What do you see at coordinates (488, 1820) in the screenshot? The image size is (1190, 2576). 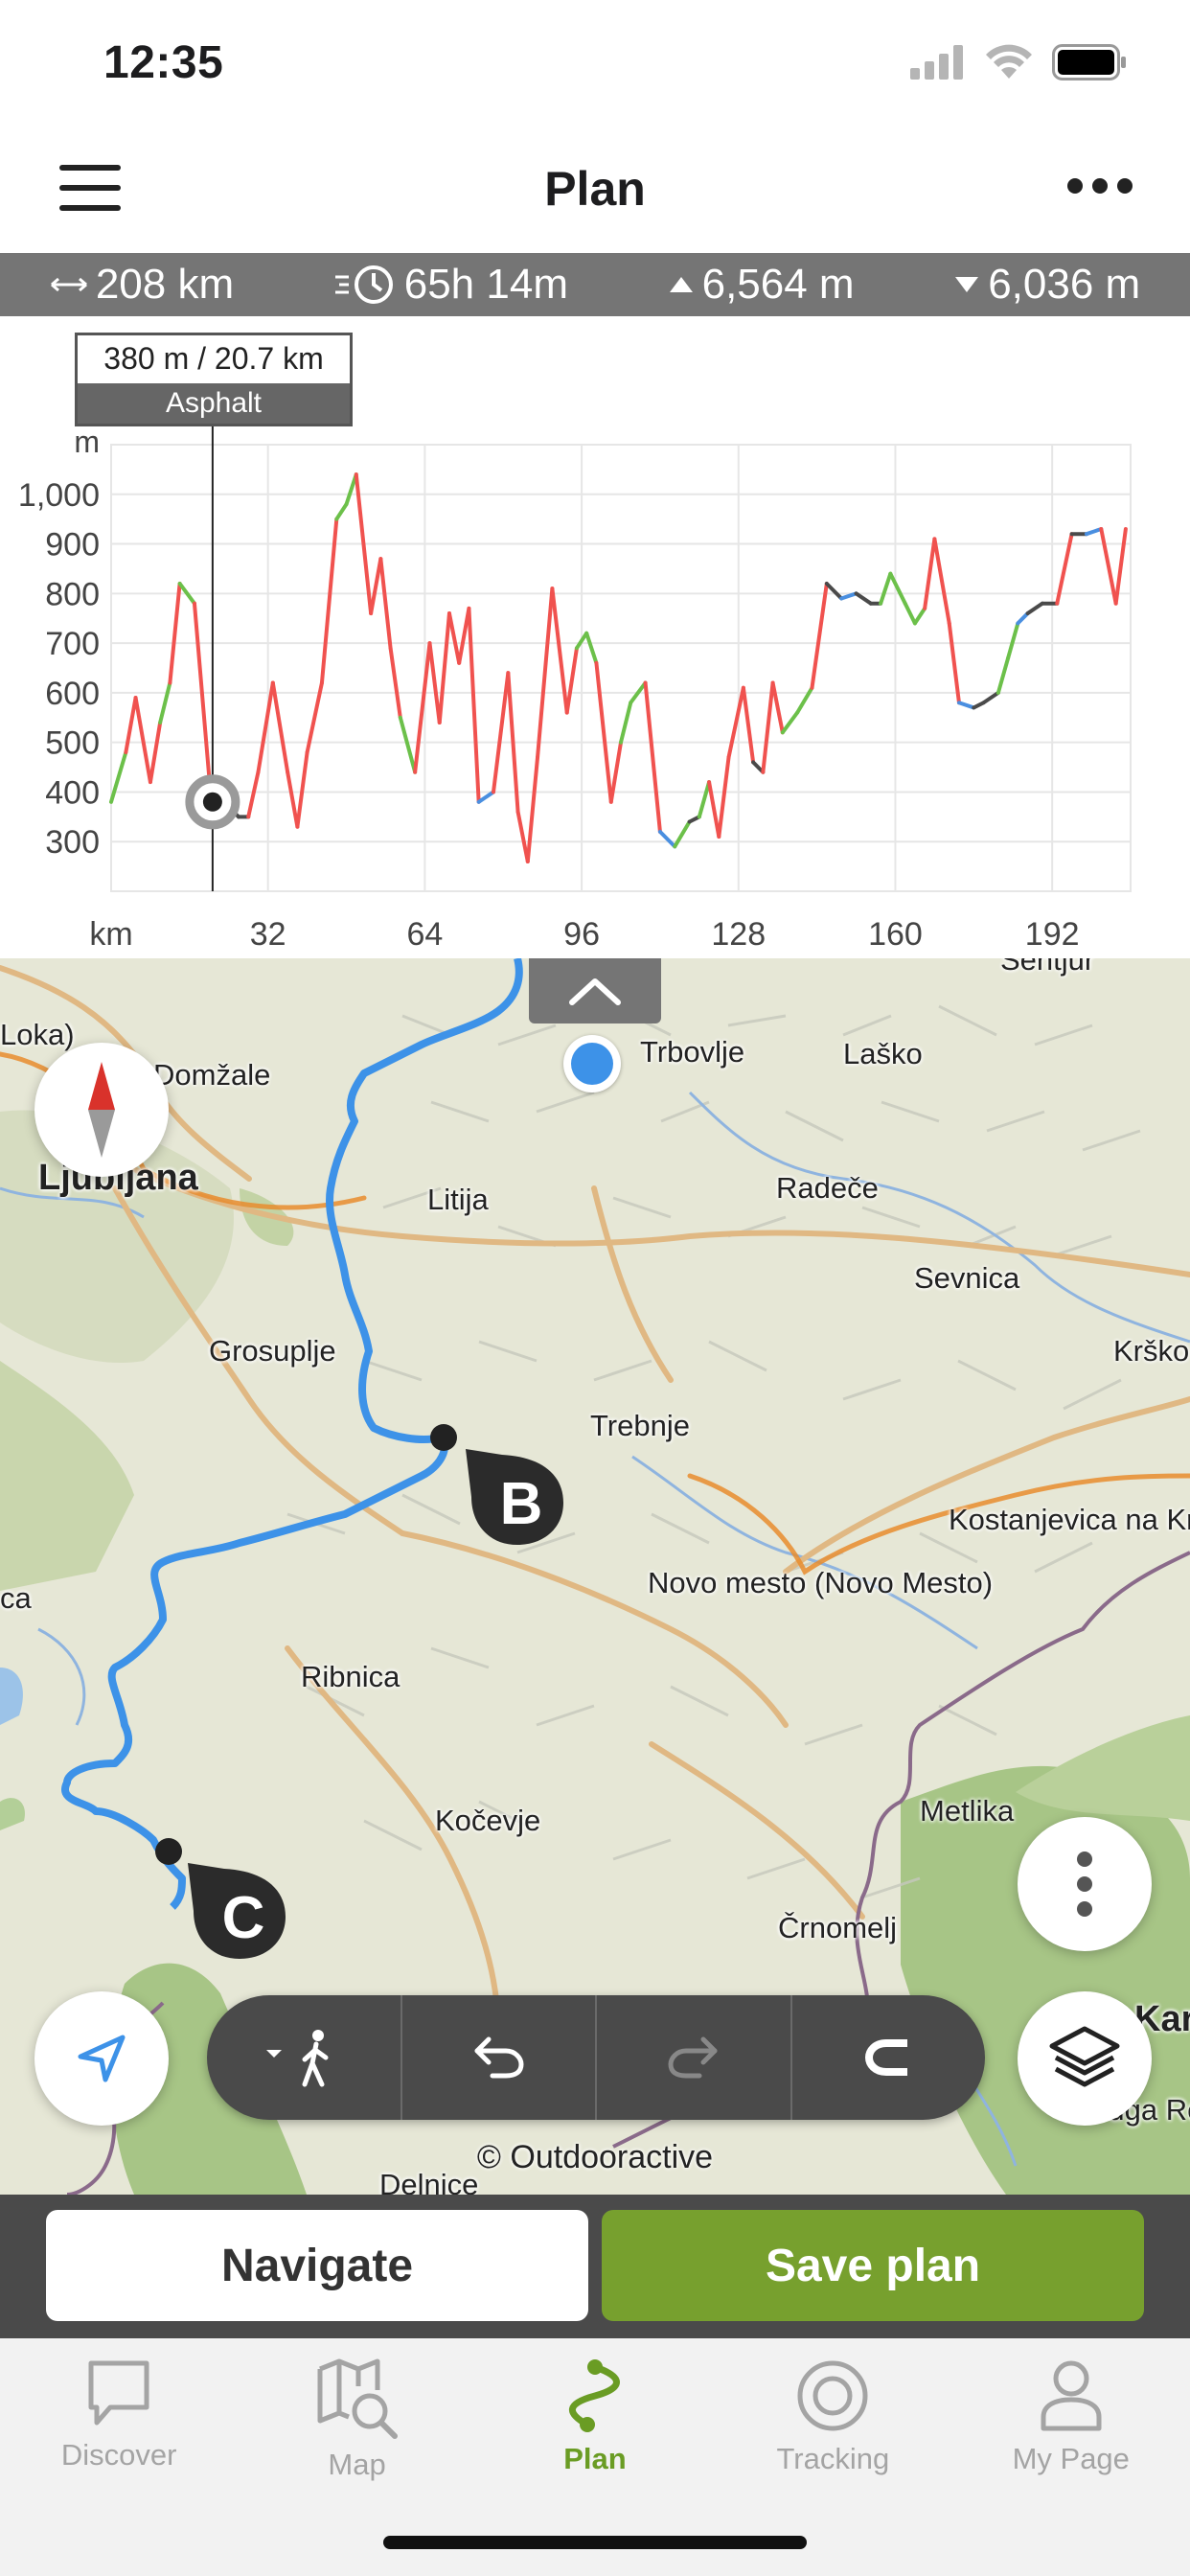 I see `map-label-kocevje: Kočevje` at bounding box center [488, 1820].